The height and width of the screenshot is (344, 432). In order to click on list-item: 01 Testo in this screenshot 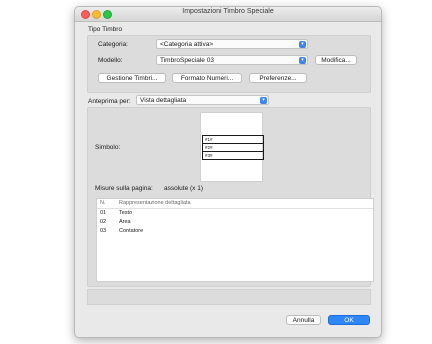, I will do `click(235, 213)`.